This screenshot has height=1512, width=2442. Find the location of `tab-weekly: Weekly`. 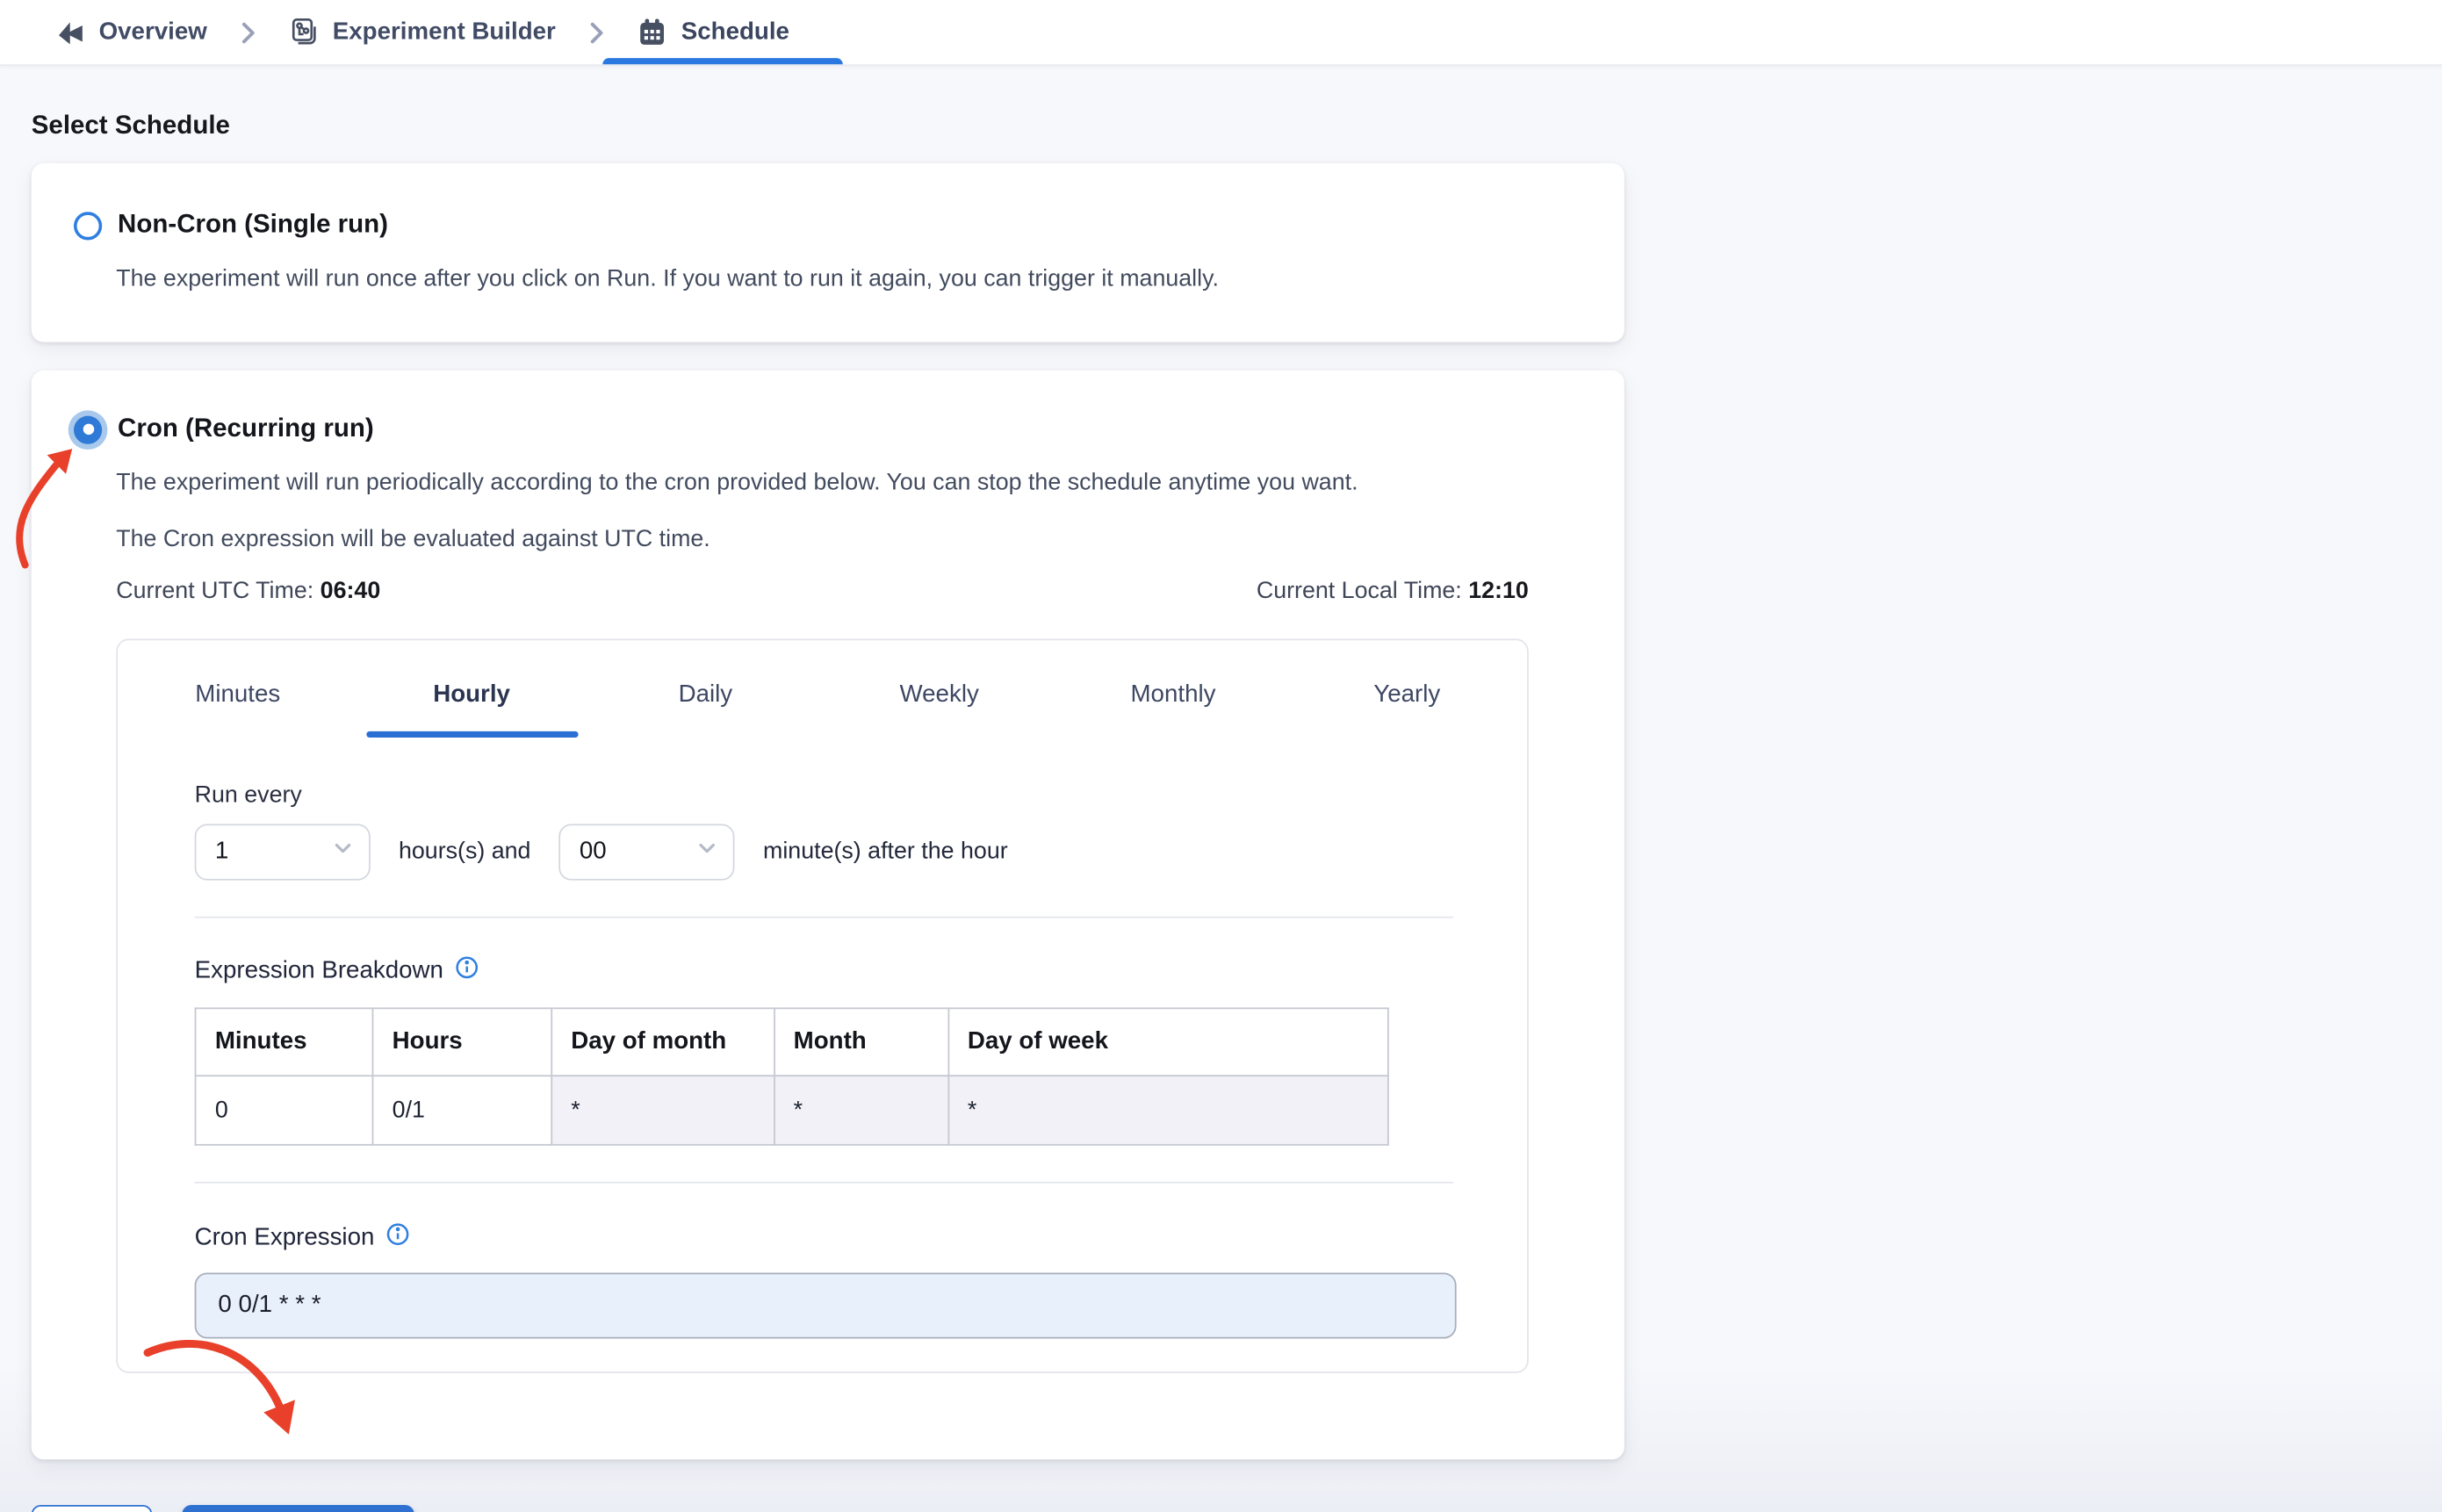

tab-weekly: Weekly is located at coordinates (939, 701).